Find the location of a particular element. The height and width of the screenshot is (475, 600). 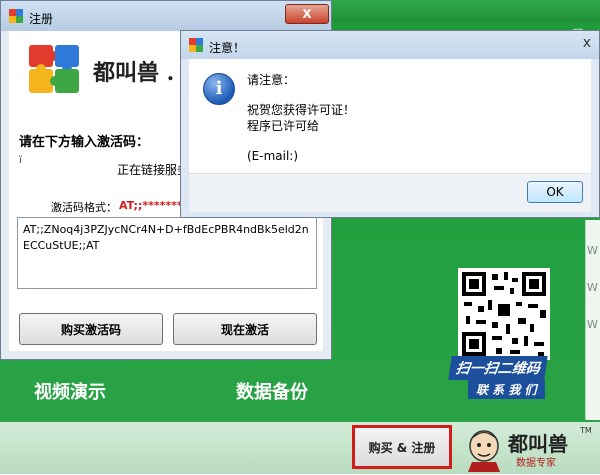

licensed-to-text: 程序已许可给 is located at coordinates (283, 126).